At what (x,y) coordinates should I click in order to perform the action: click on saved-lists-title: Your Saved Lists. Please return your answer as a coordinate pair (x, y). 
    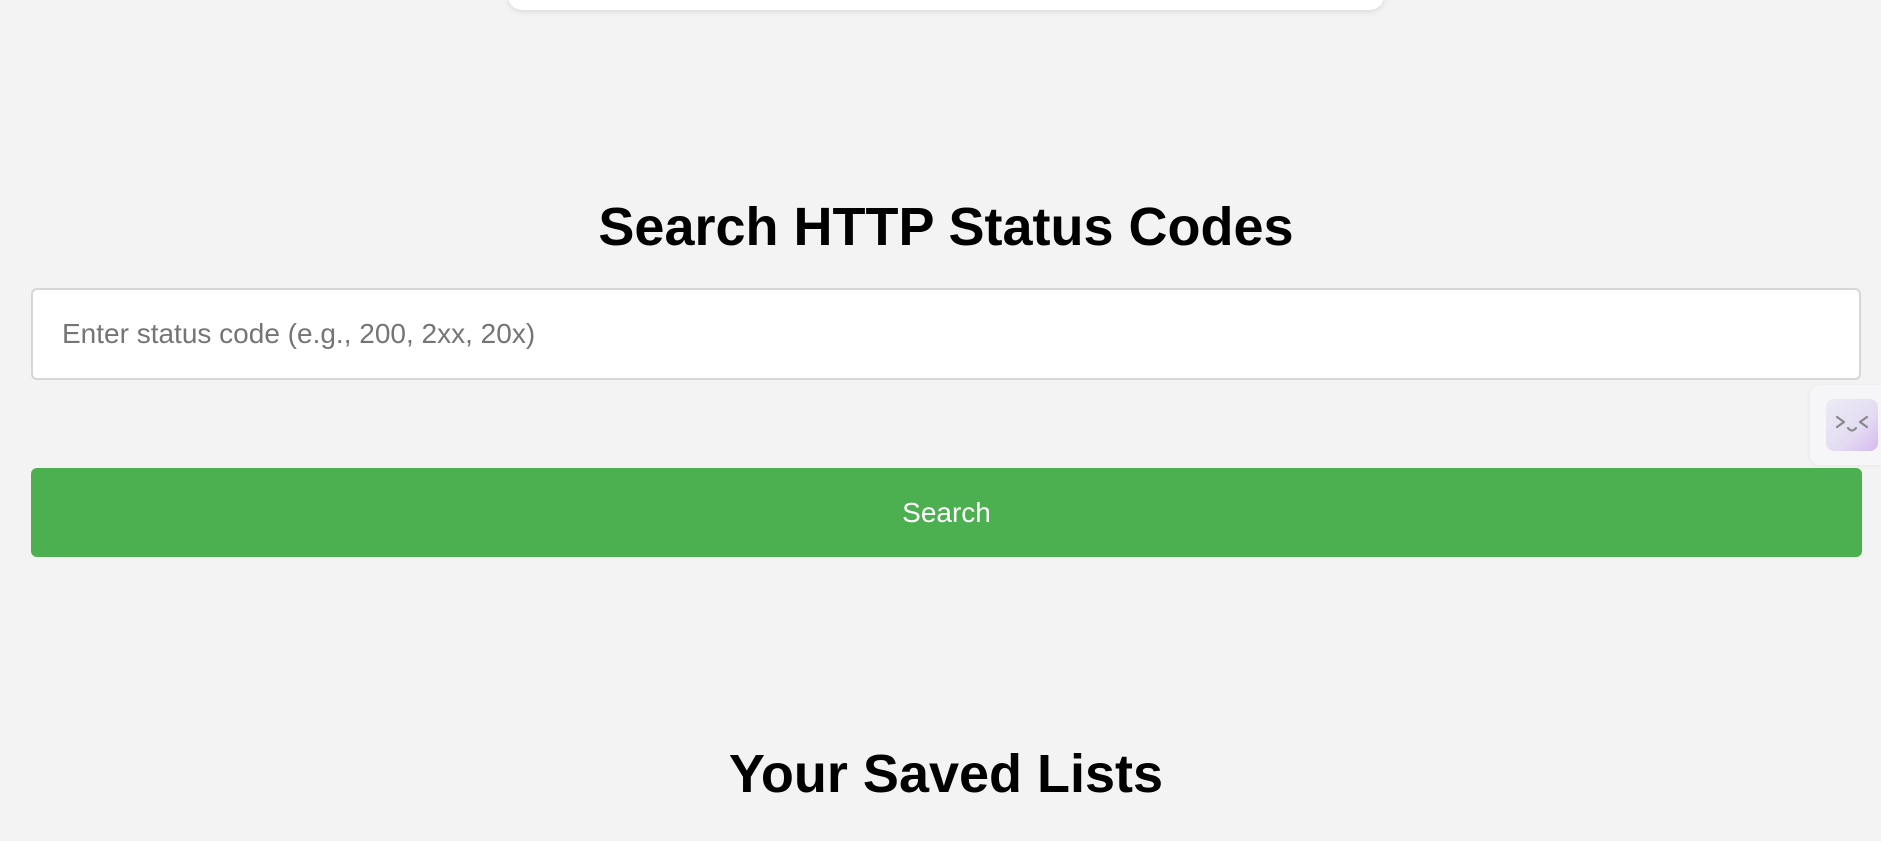
    Looking at the image, I should click on (946, 774).